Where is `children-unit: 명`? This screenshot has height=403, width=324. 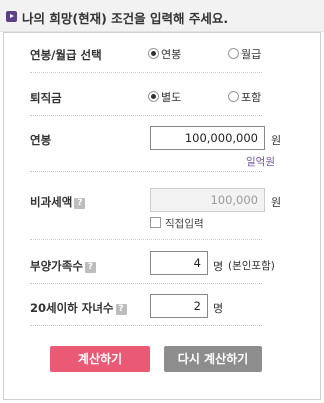
children-unit: 명 is located at coordinates (218, 308).